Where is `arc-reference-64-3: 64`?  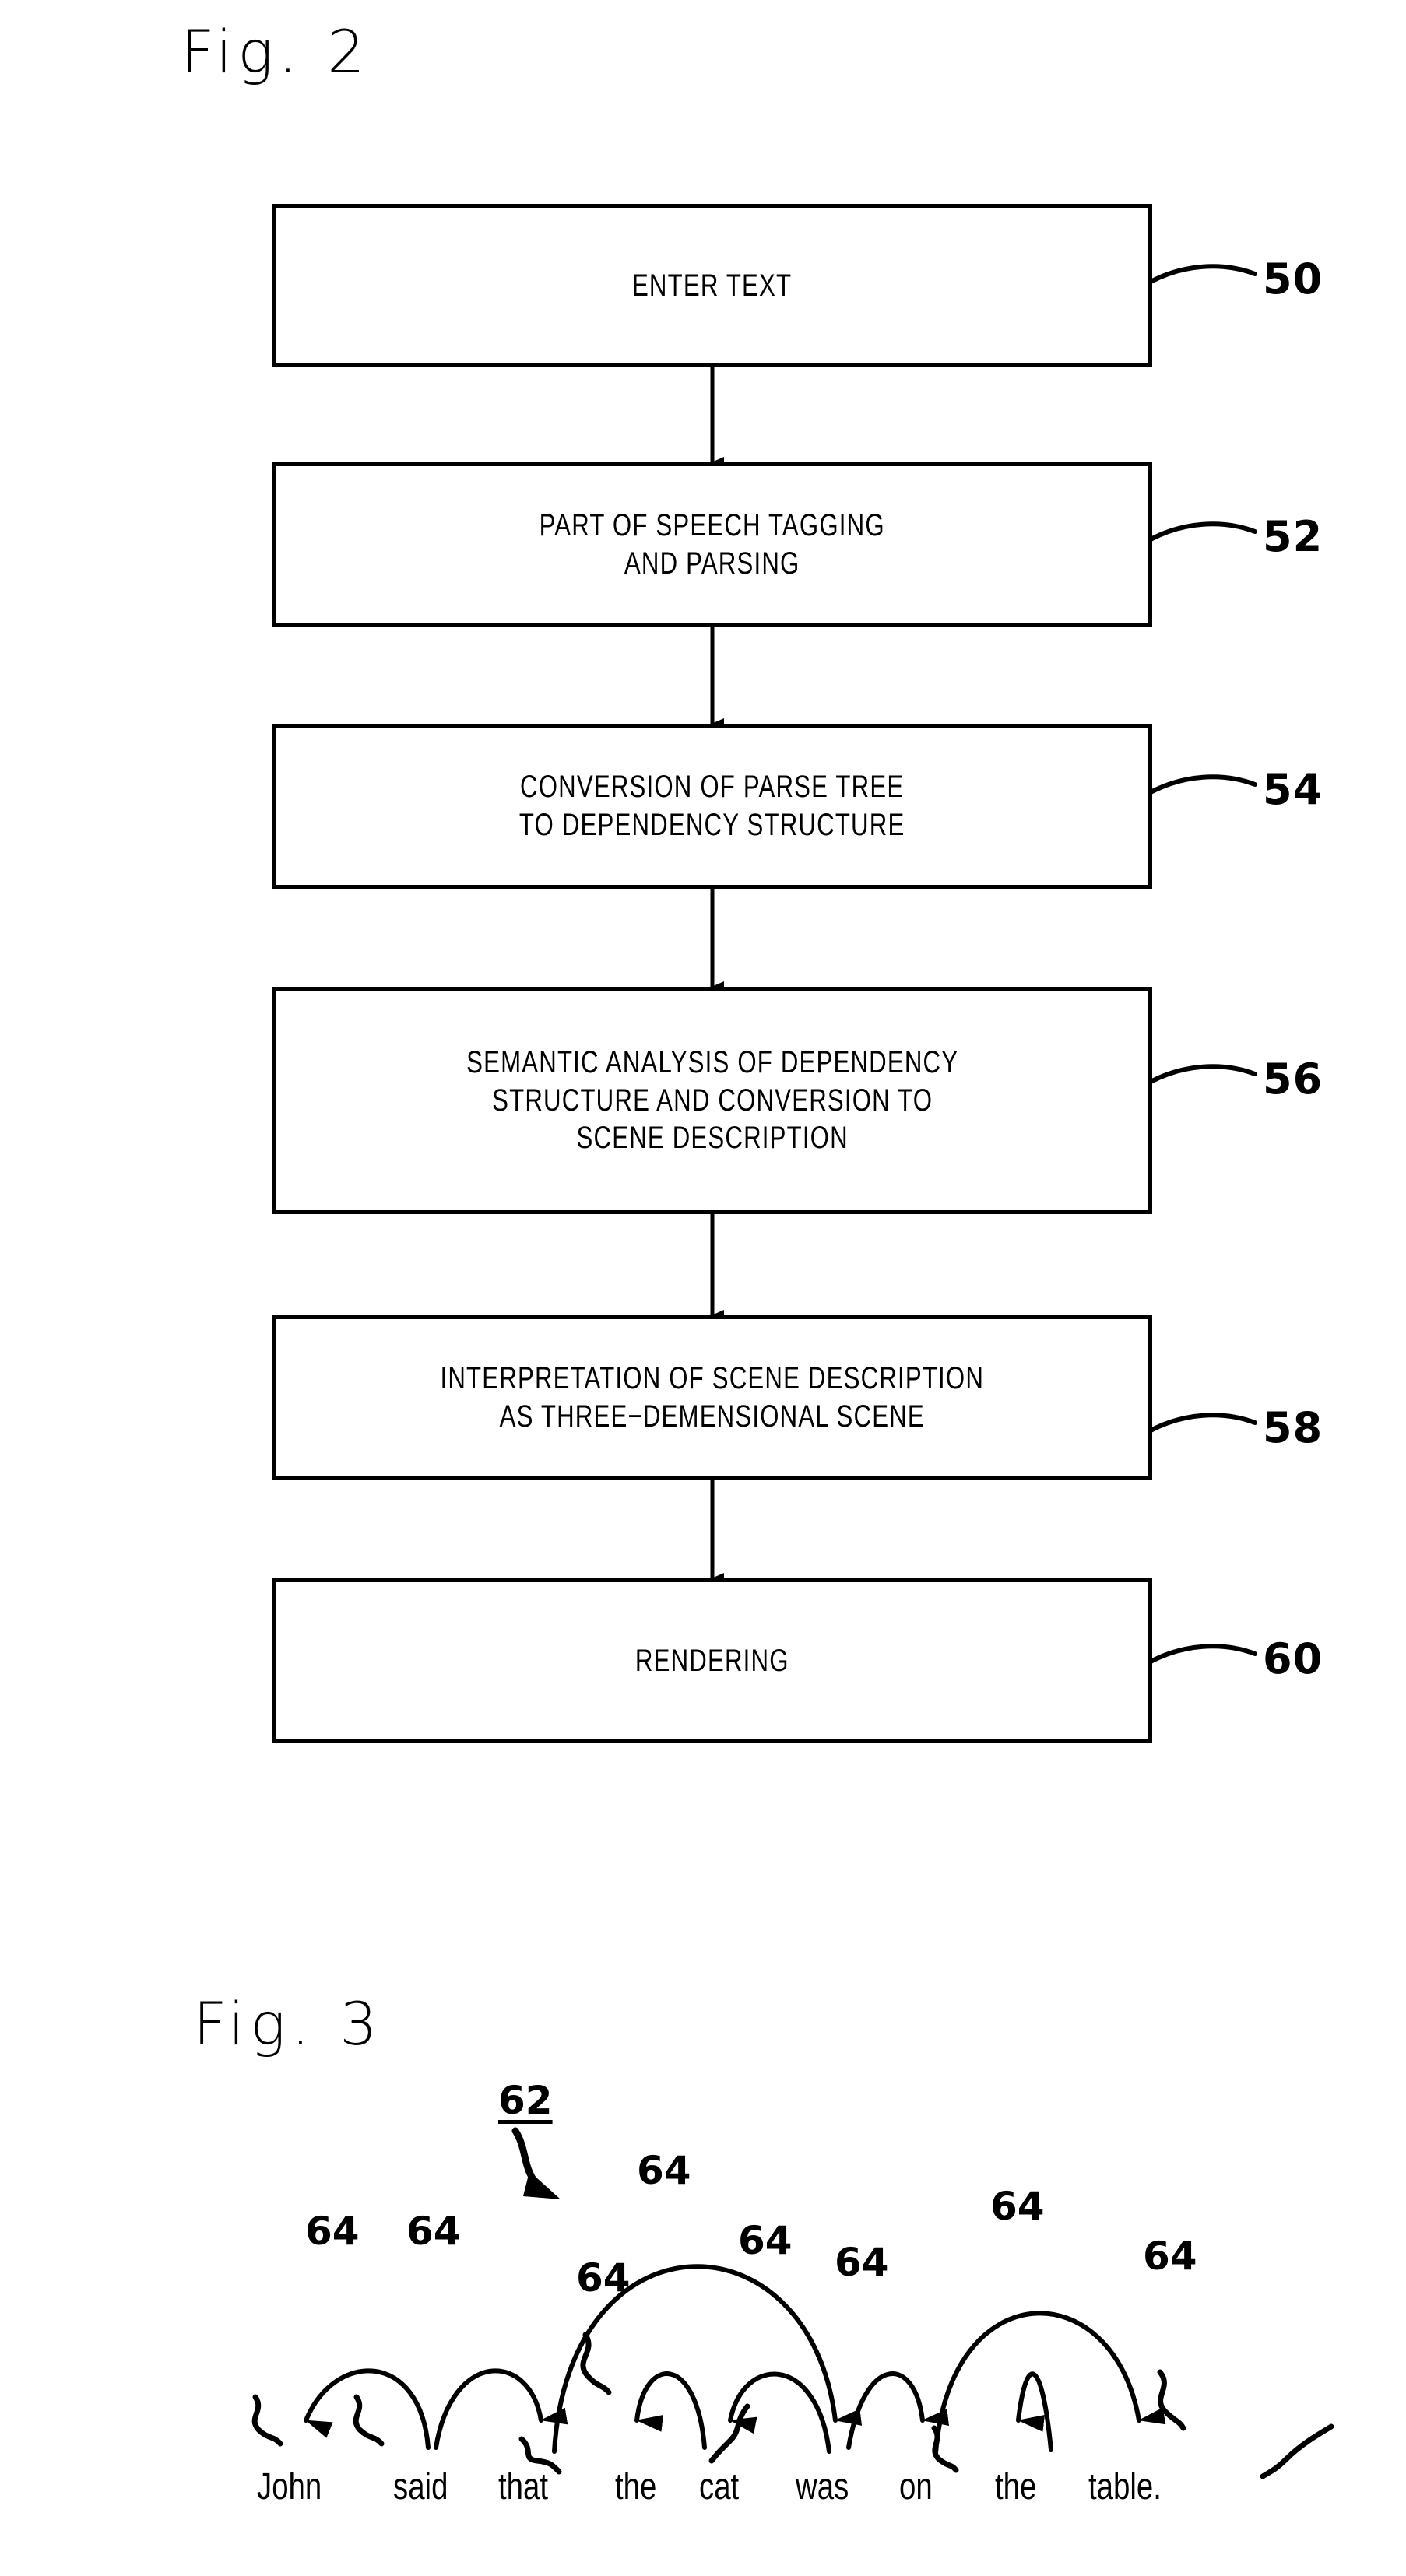
arc-reference-64-3: 64 is located at coordinates (664, 2171).